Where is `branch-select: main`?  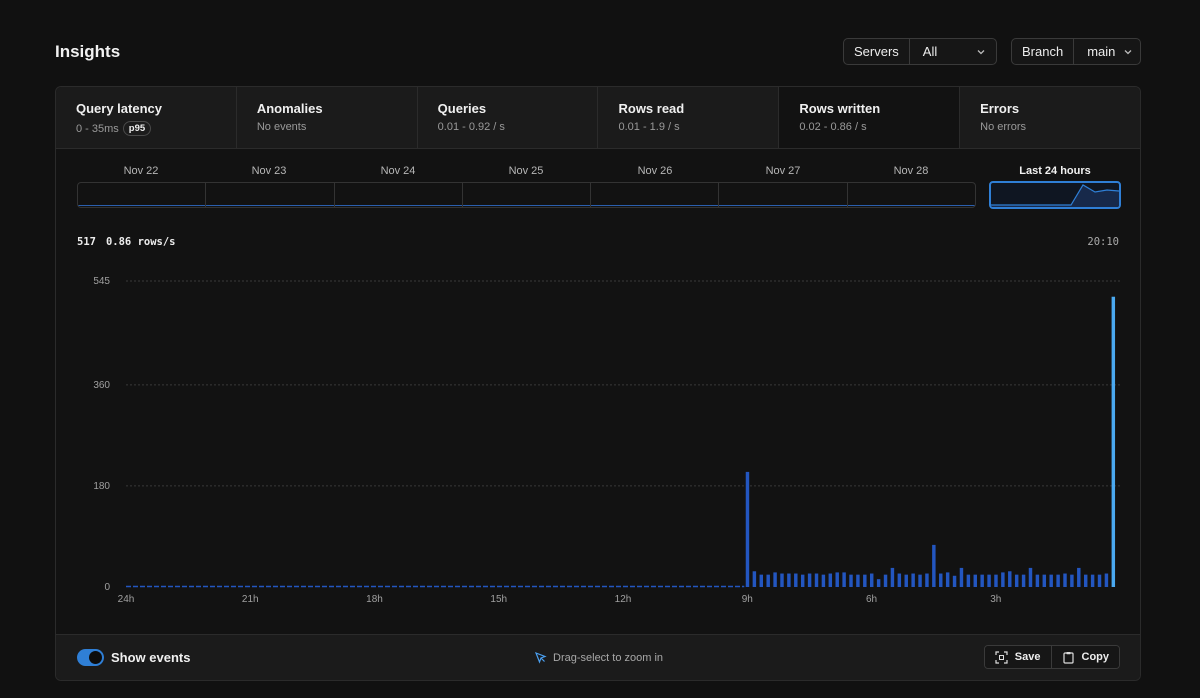 branch-select: main is located at coordinates (1108, 51).